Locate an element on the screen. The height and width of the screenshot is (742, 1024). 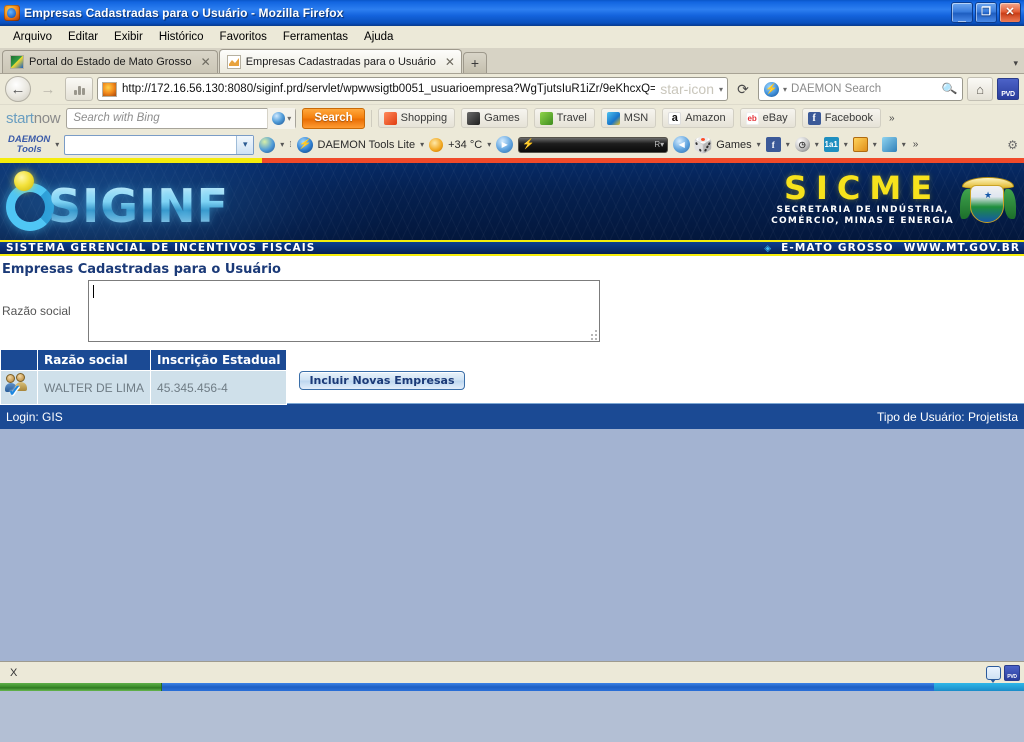
search-bar: ⚡ ▾ DAEMON Search 🔍 is located at coordinates (860, 89).